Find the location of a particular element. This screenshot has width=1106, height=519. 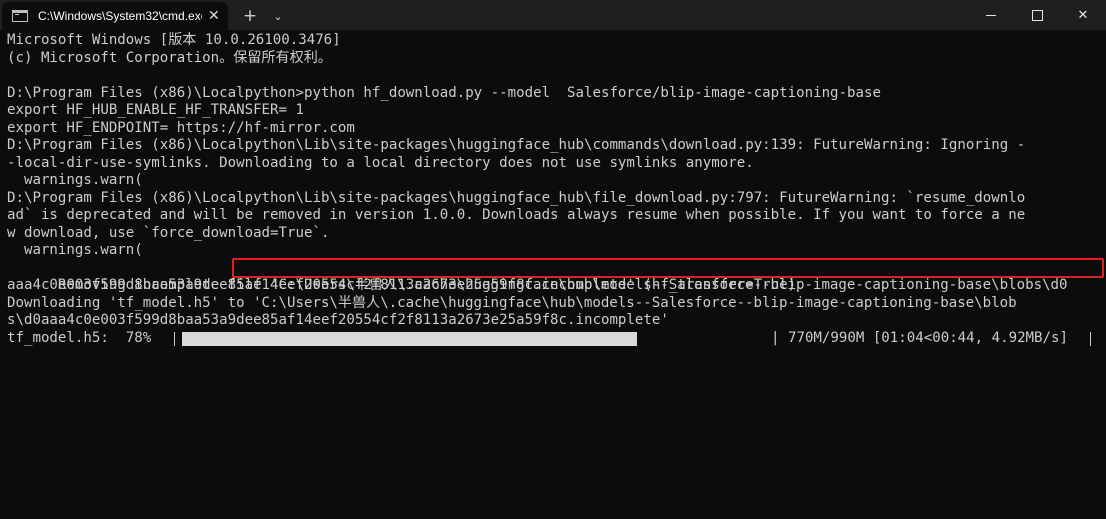

window-controls: ✕ is located at coordinates (1037, 15).